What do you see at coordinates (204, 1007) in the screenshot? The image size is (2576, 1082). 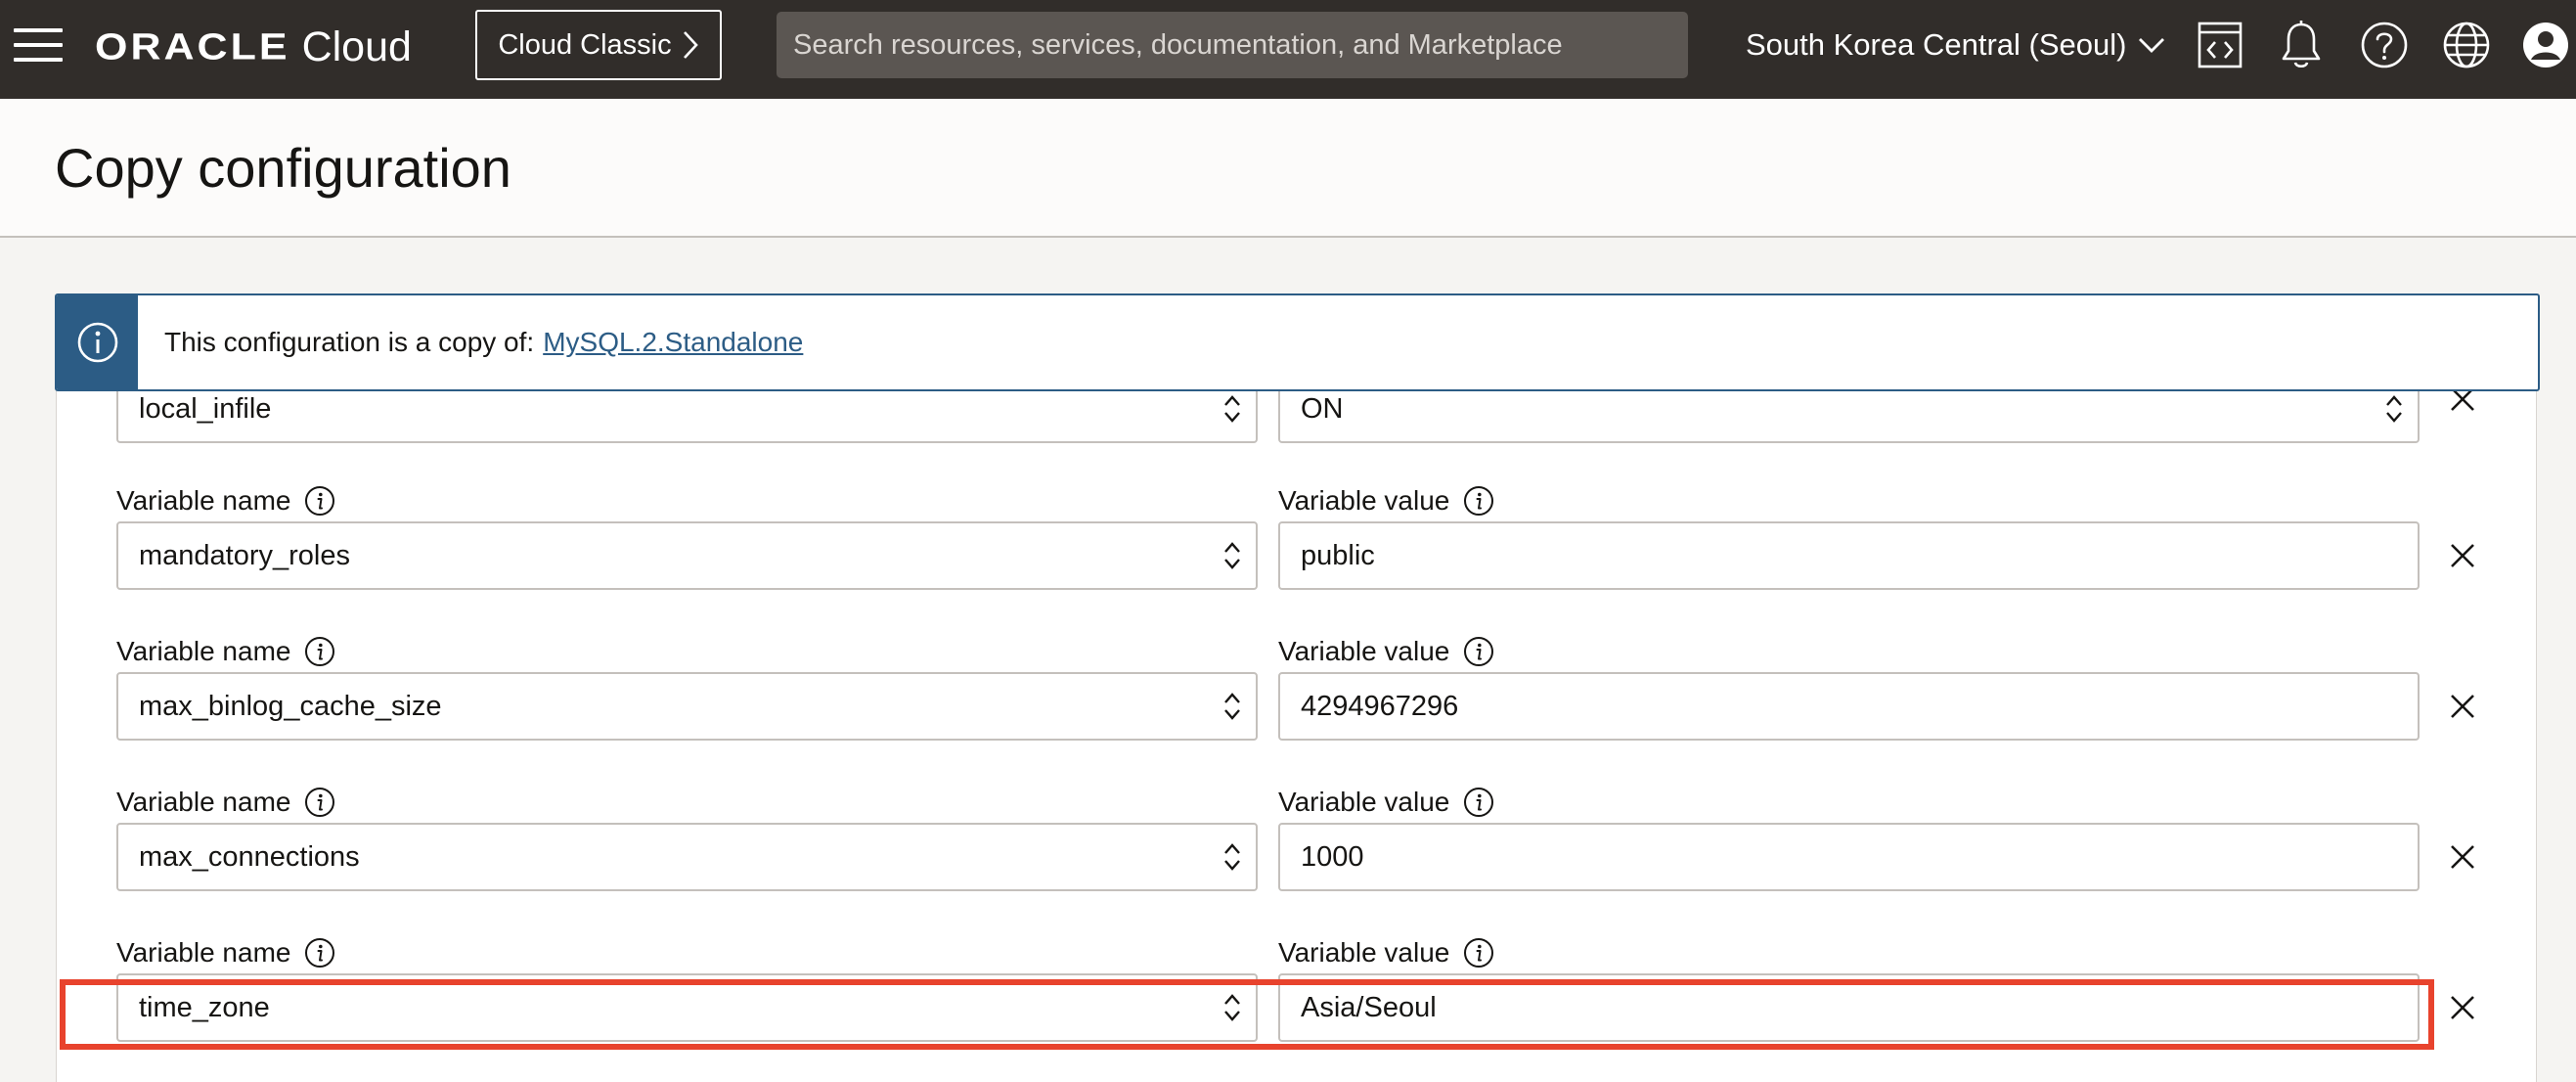 I see `variable-name-value: time_zone` at bounding box center [204, 1007].